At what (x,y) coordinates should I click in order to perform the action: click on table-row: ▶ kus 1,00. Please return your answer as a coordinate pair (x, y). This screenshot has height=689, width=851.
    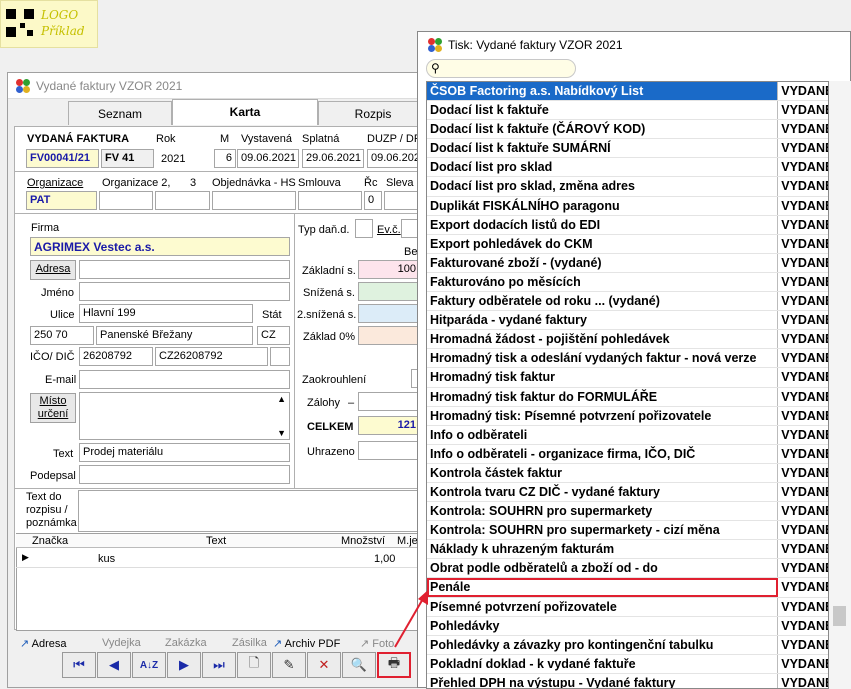
    Looking at the image, I should click on (218, 559).